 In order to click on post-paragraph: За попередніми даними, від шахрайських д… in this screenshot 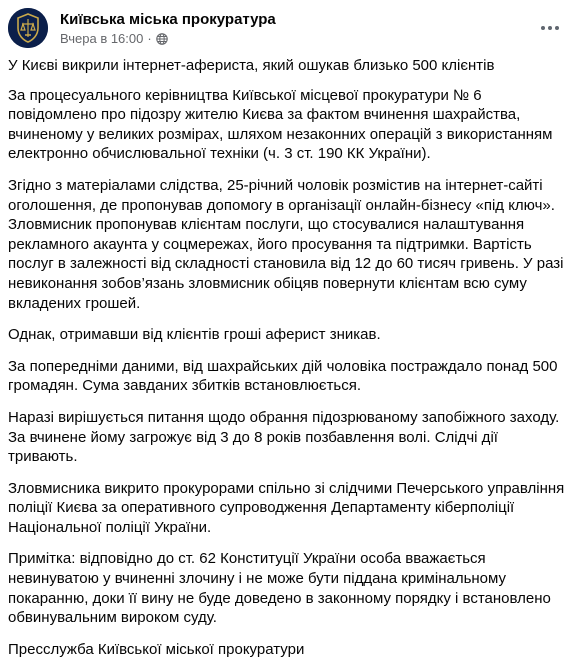, I will do `click(283, 376)`.